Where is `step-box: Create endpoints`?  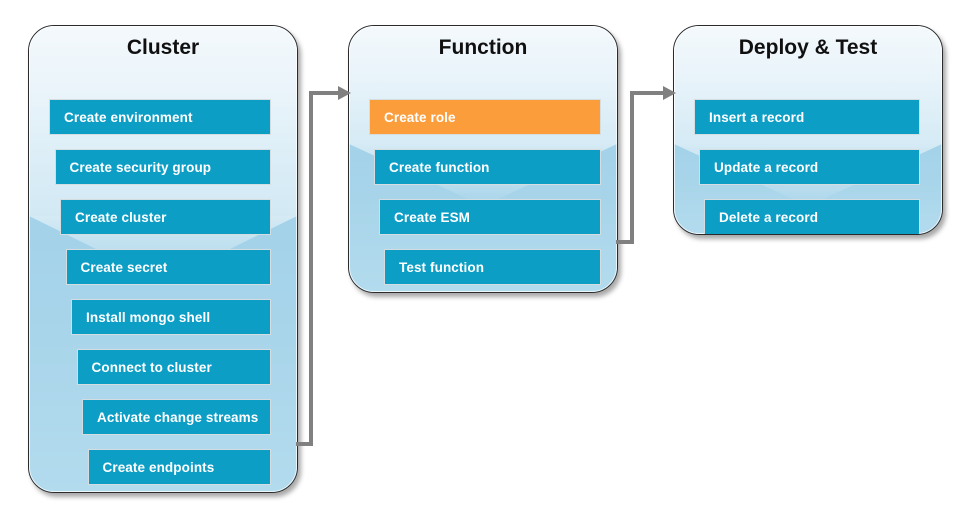
step-box: Create endpoints is located at coordinates (179, 467).